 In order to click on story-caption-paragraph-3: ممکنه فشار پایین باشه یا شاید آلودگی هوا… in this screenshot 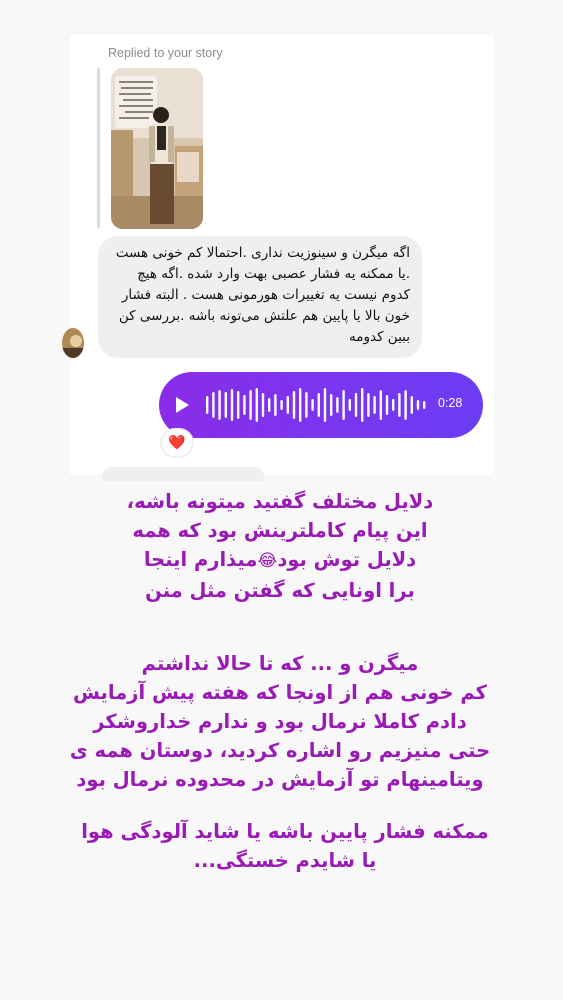, I will do `click(285, 846)`.